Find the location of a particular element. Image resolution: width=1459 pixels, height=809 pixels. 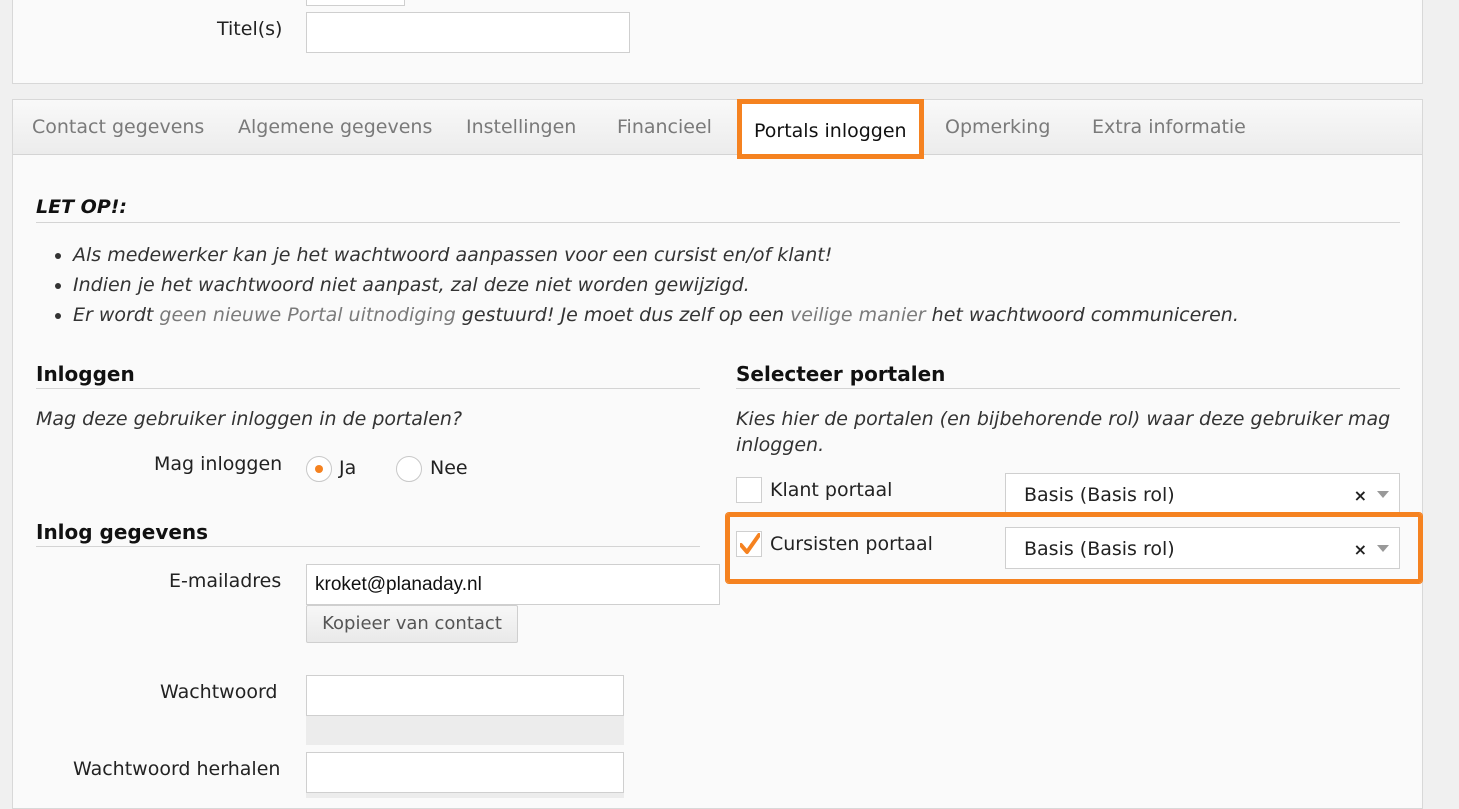

klant-portaal-label: Klant portaal is located at coordinates (831, 490).